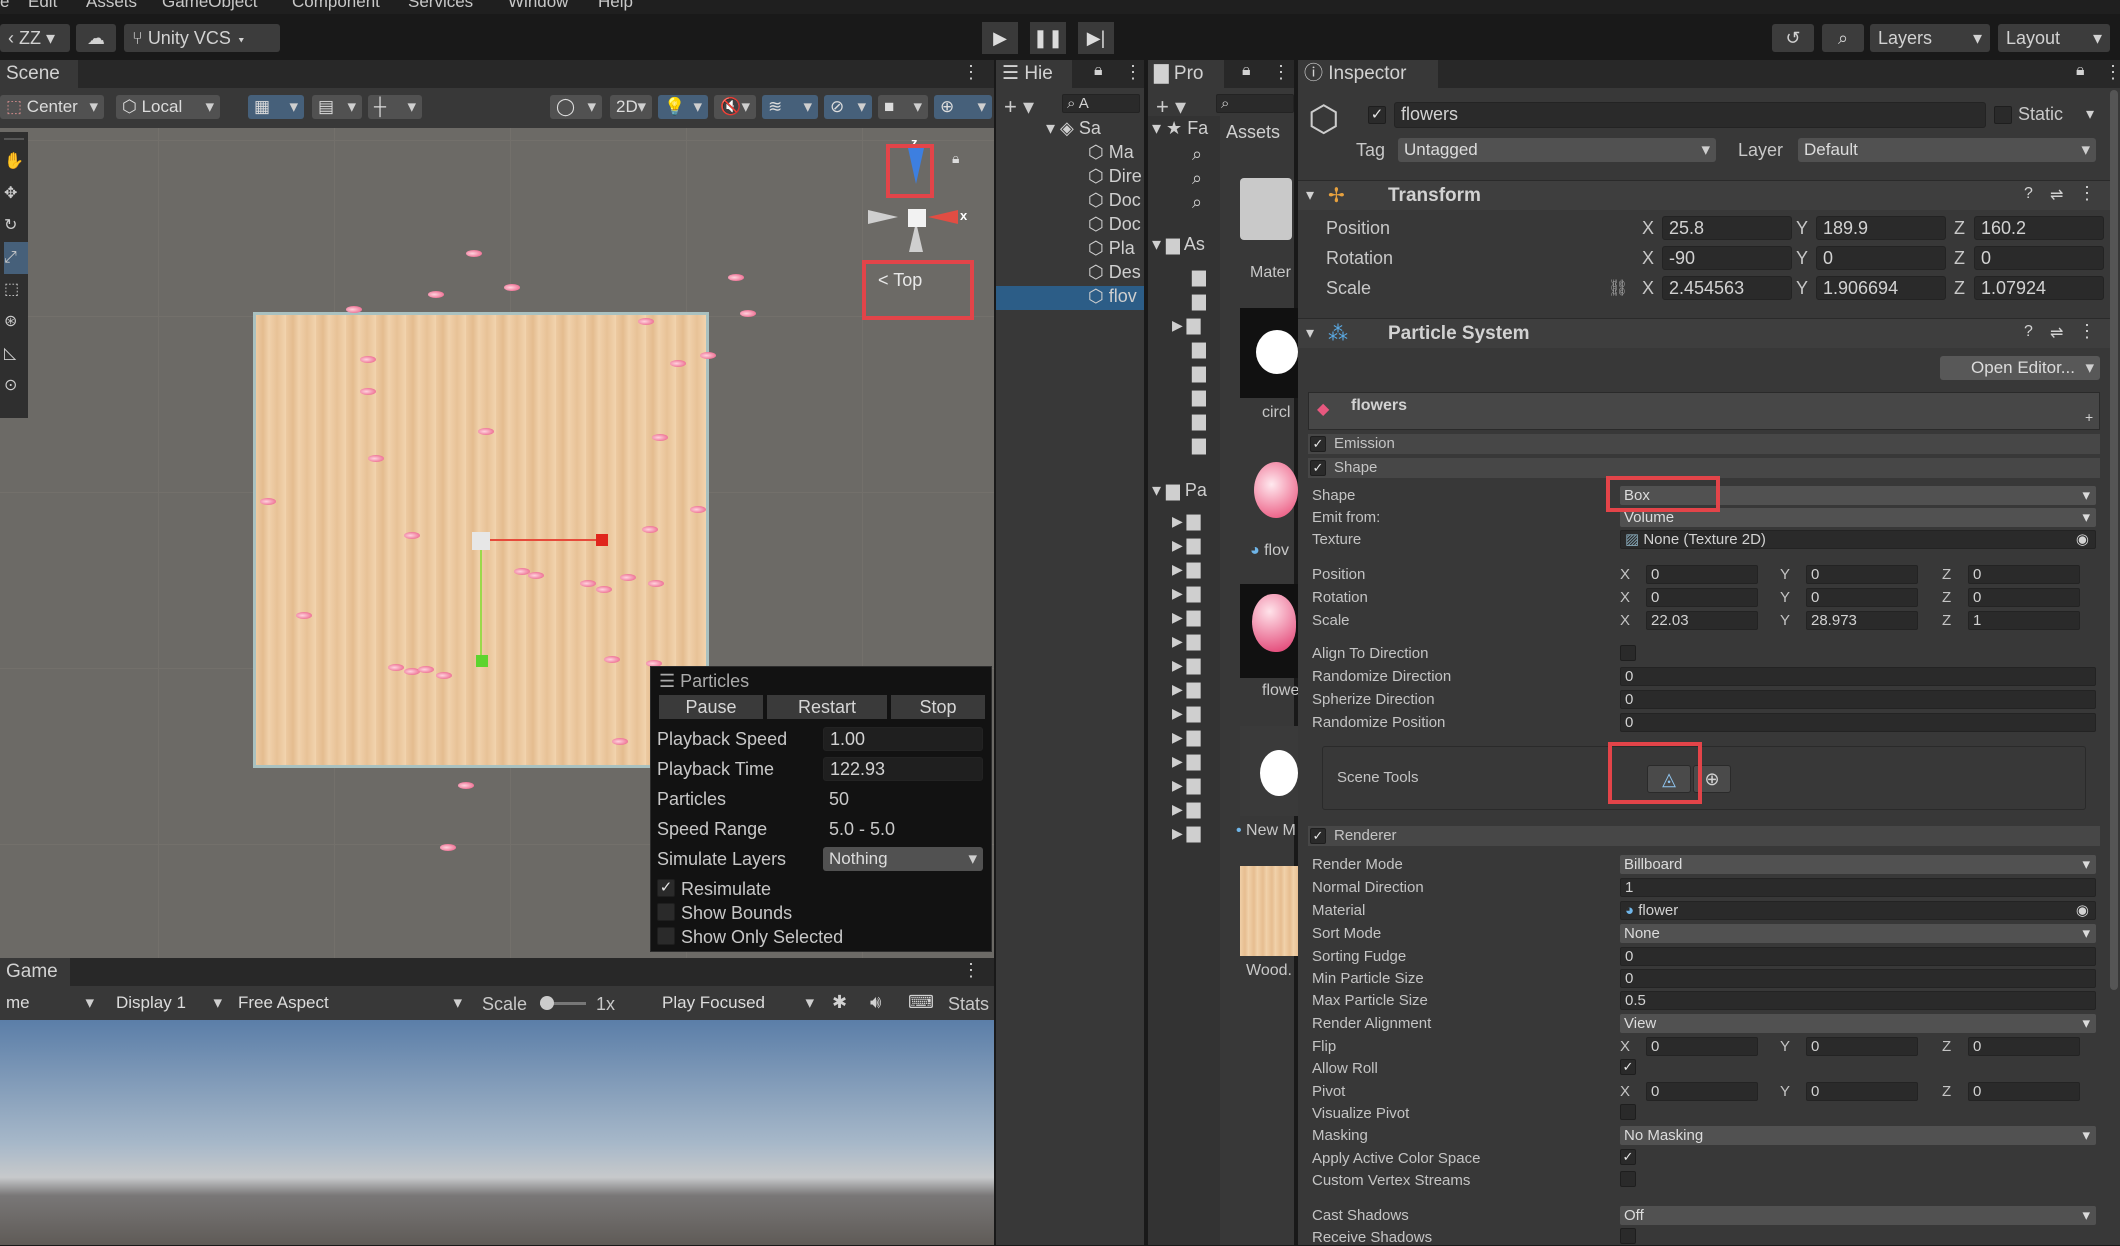  I want to click on axis-x-field: -90, so click(1727, 258).